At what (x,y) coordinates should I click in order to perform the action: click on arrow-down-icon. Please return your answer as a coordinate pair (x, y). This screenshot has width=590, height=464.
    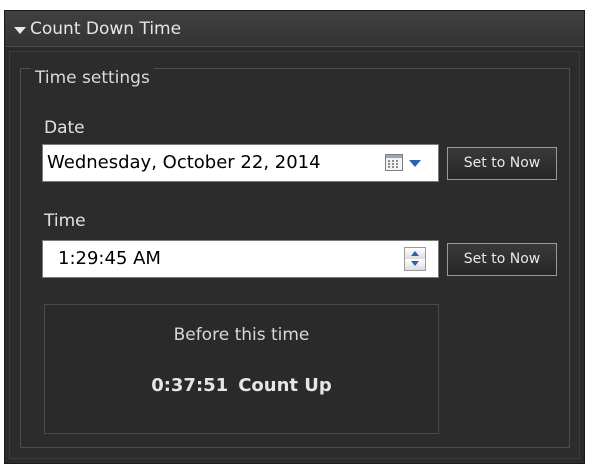
    Looking at the image, I should click on (415, 263).